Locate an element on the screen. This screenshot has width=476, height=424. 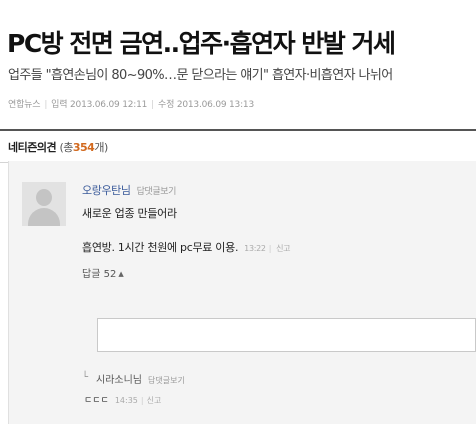
reply-arrow-icon: └ is located at coordinates (85, 377).